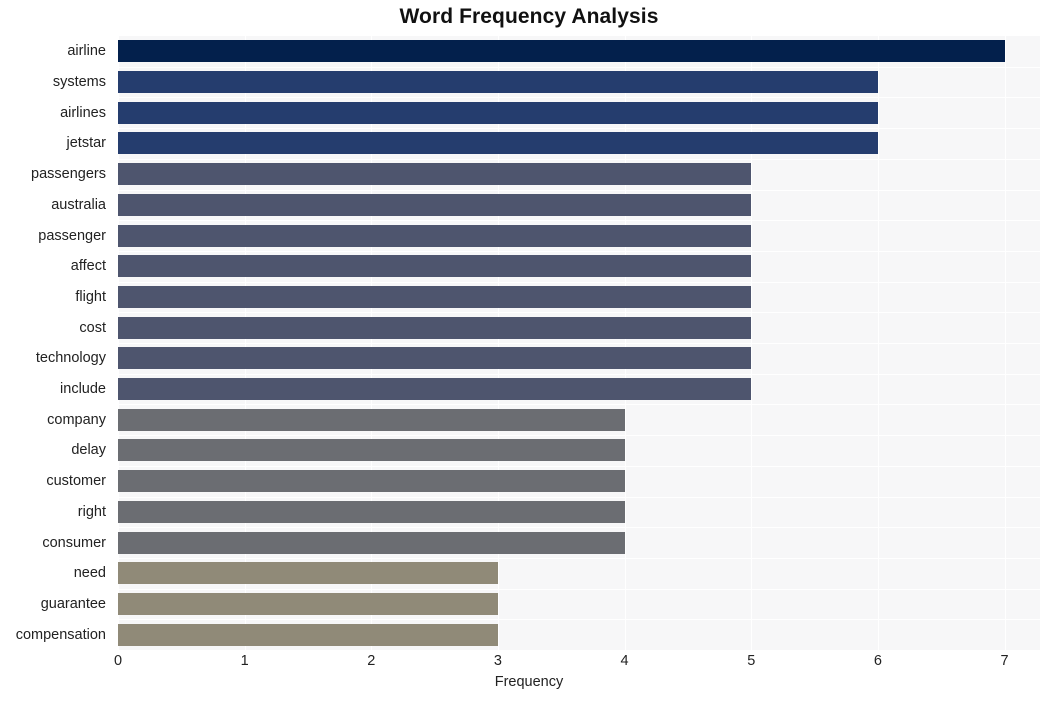  I want to click on x-axis-tick-label: 7, so click(1004, 661).